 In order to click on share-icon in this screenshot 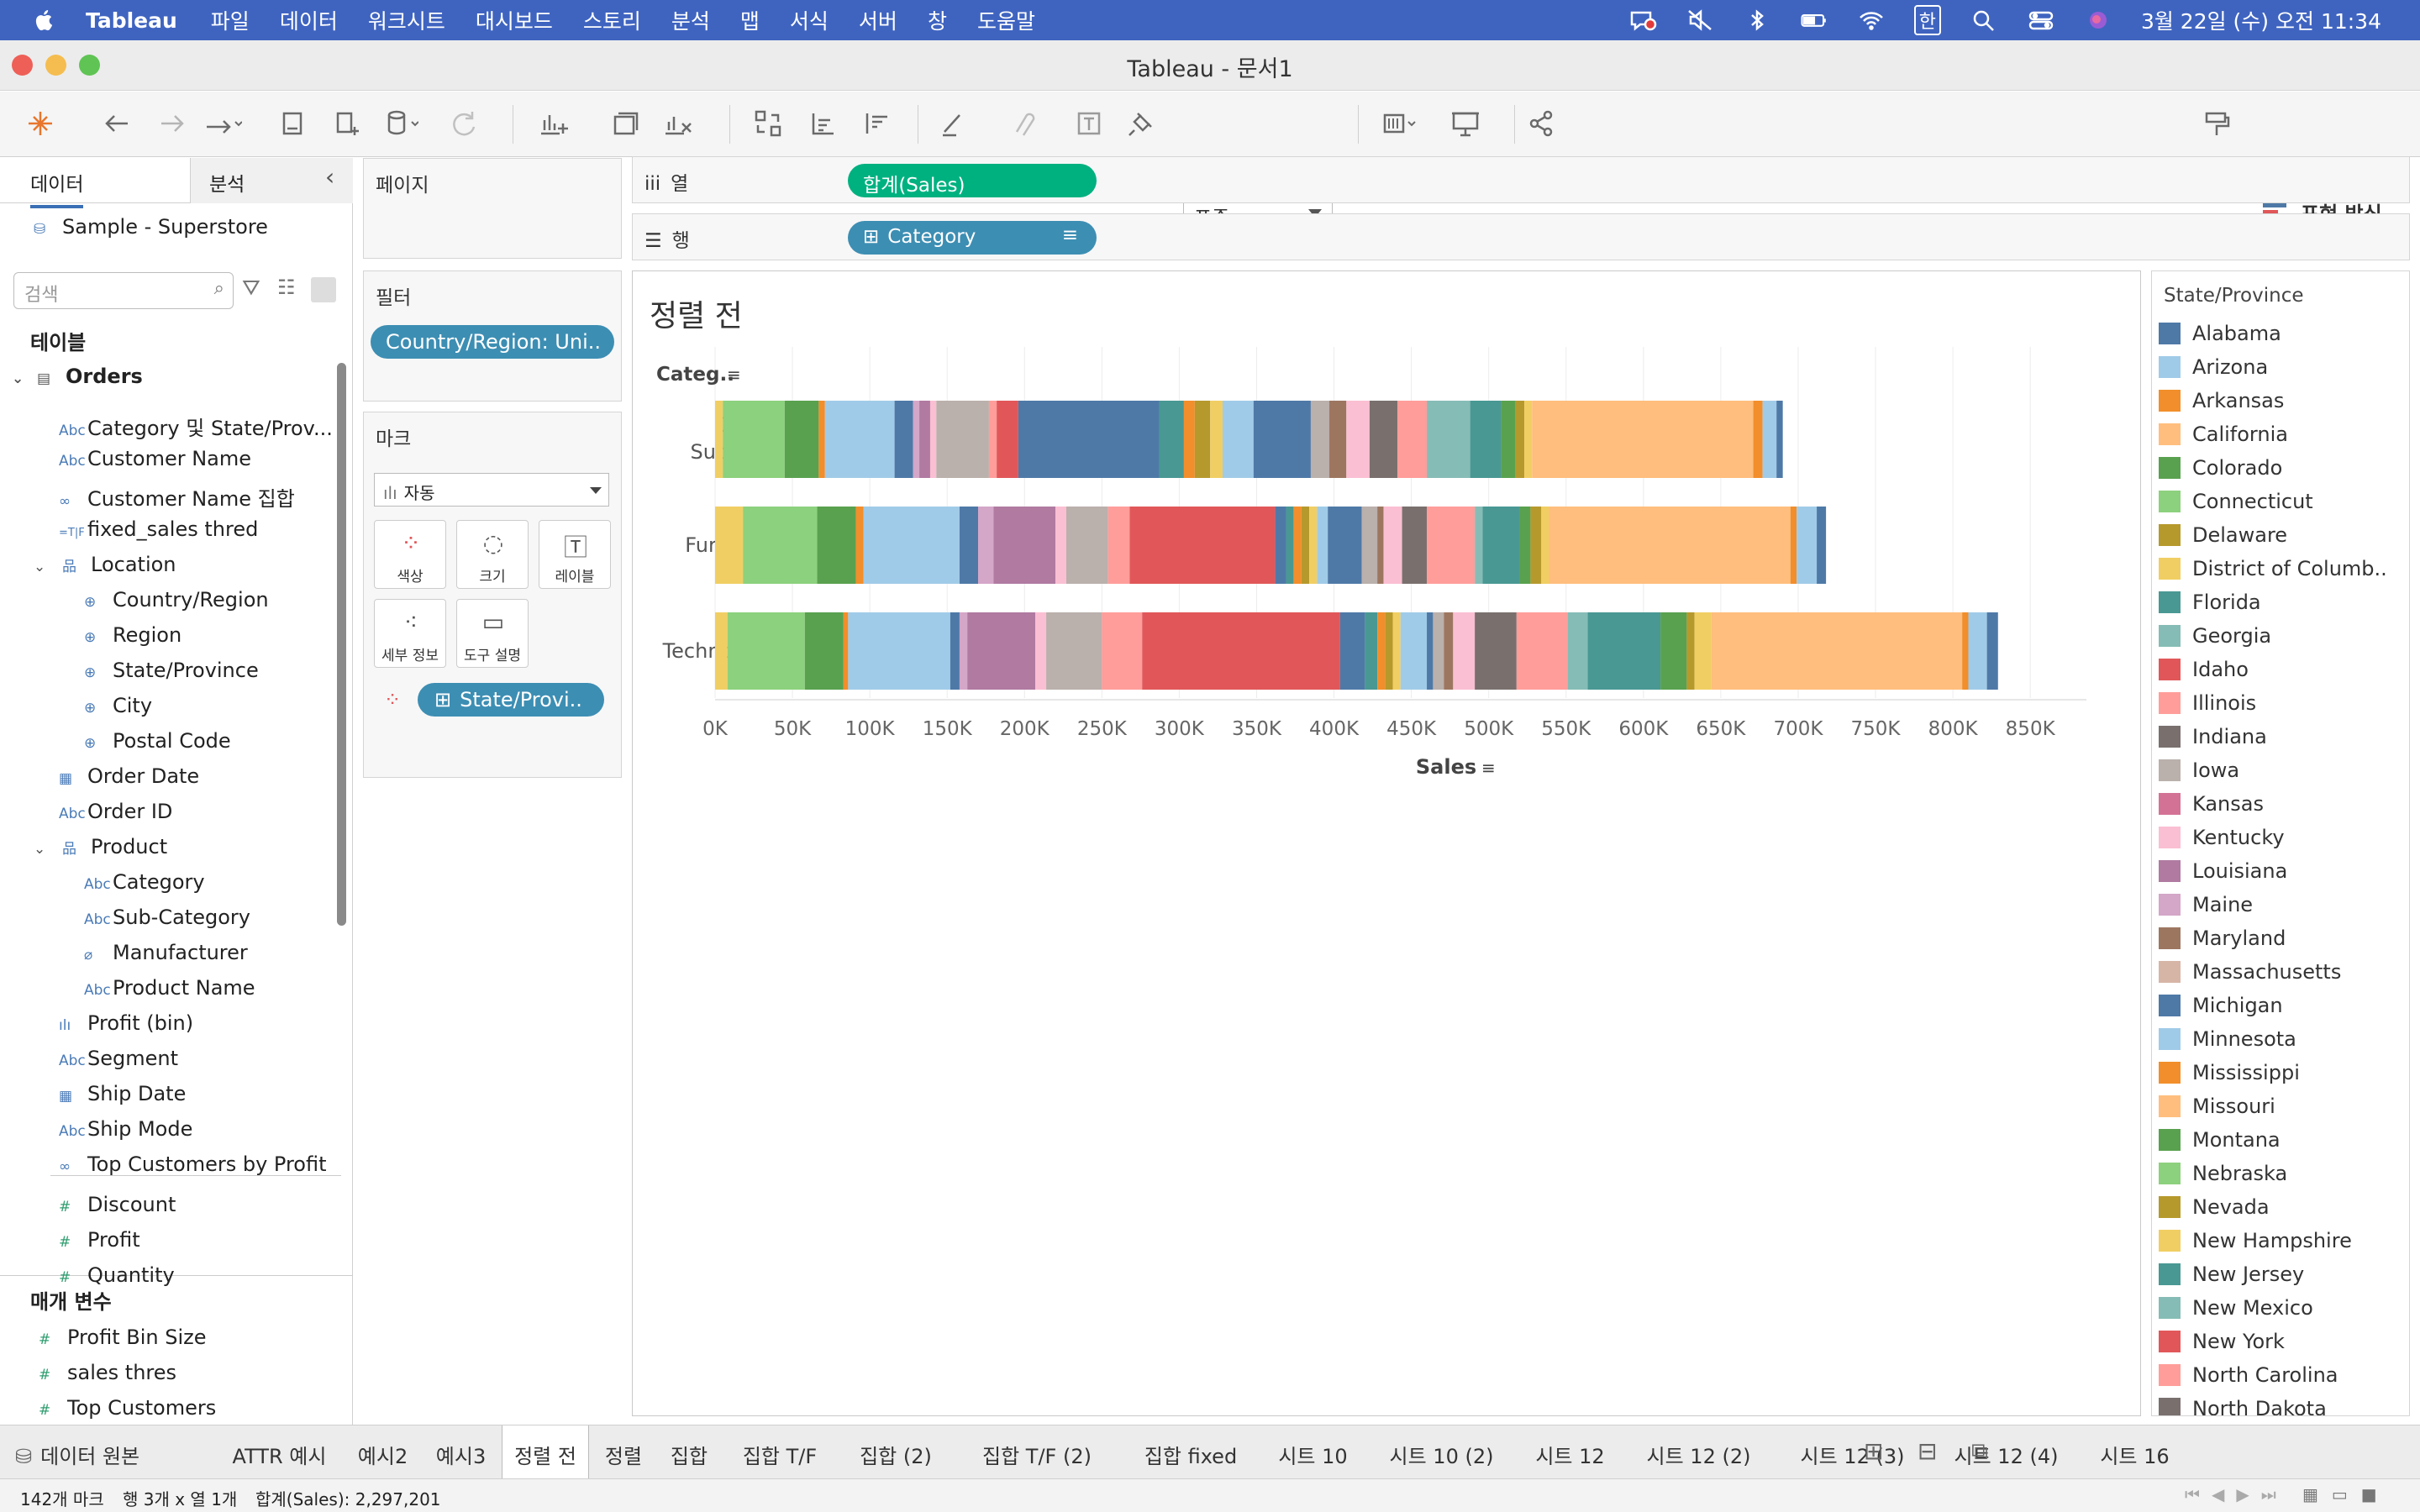, I will do `click(1541, 123)`.